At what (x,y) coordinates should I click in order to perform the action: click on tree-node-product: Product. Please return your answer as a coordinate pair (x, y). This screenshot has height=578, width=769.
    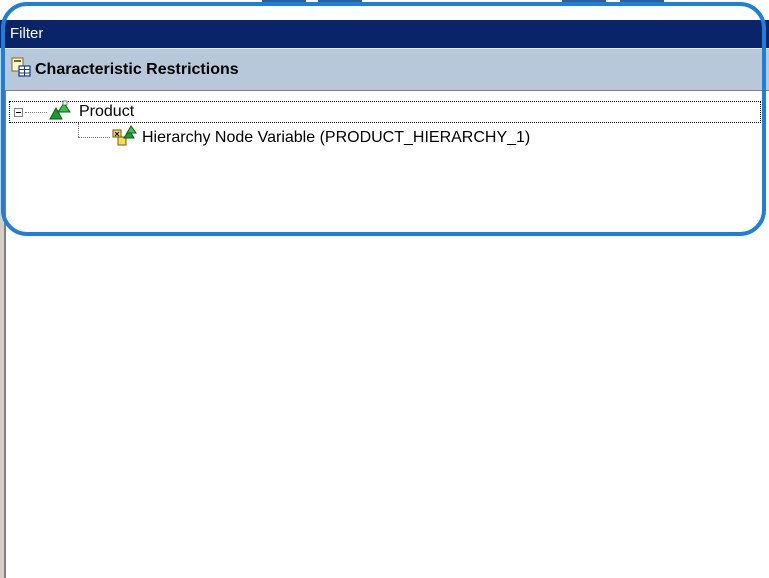
    Looking at the image, I should click on (385, 112).